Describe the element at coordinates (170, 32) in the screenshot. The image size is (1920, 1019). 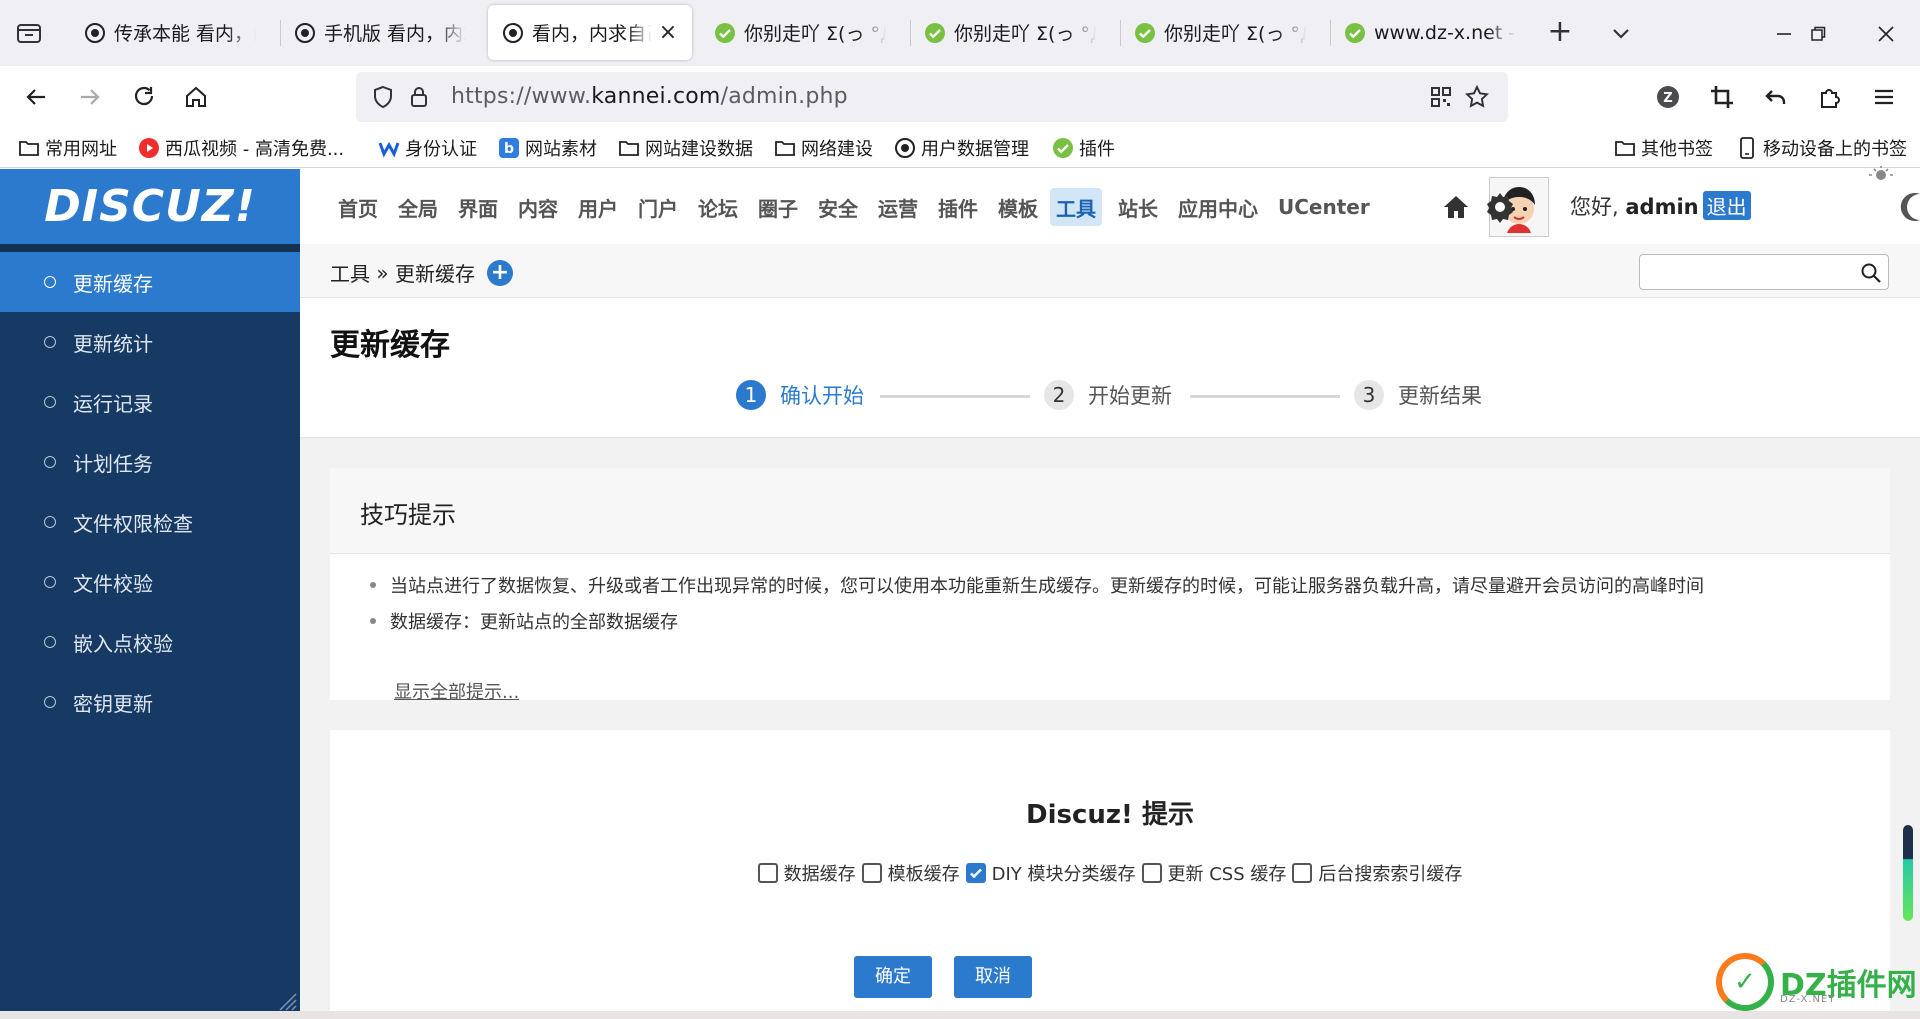
I see `browser-tab: 传承本能 看内，内求自己` at that location.